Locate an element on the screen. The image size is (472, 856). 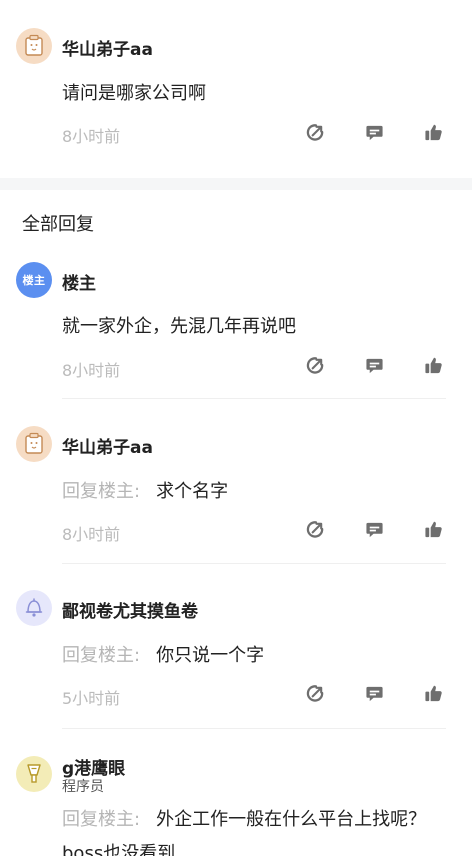
comment-text: 请问是哪家公司啊 is located at coordinates (134, 93).